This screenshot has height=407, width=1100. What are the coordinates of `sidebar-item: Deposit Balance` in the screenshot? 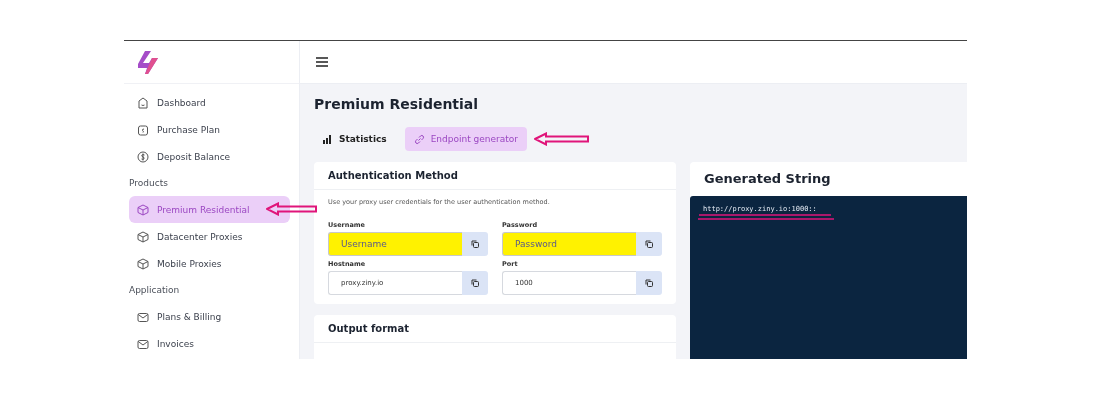 It's located at (209, 156).